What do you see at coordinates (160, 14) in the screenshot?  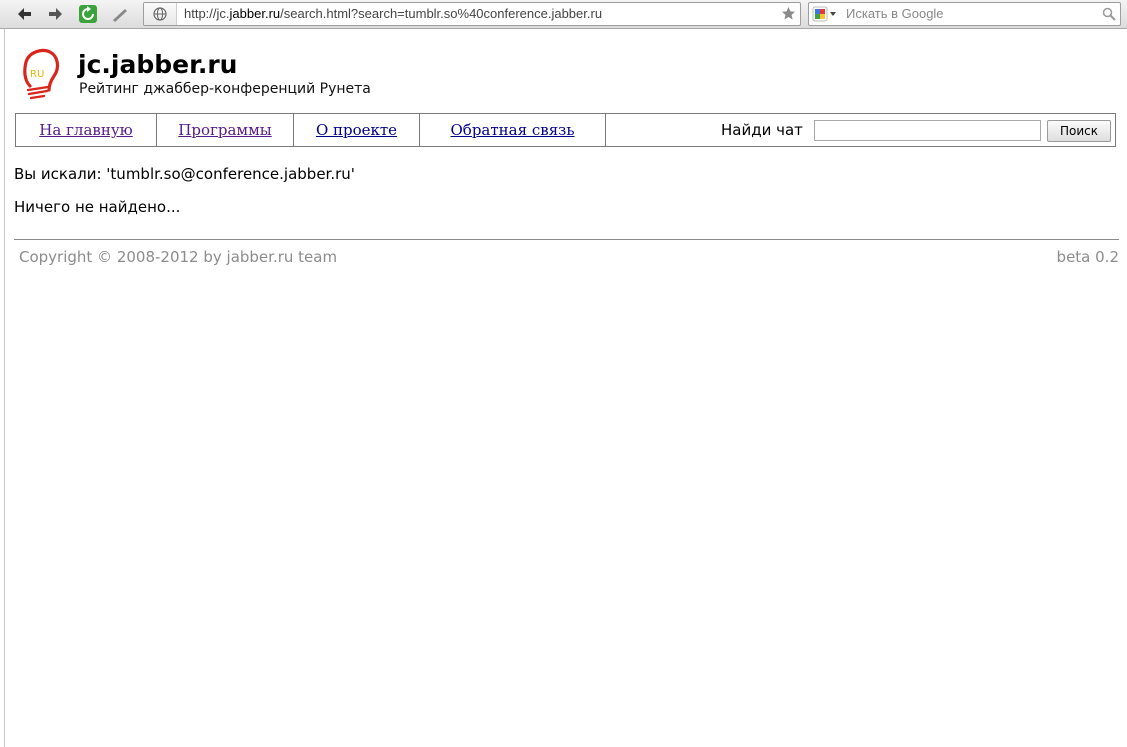 I see `globe-icon` at bounding box center [160, 14].